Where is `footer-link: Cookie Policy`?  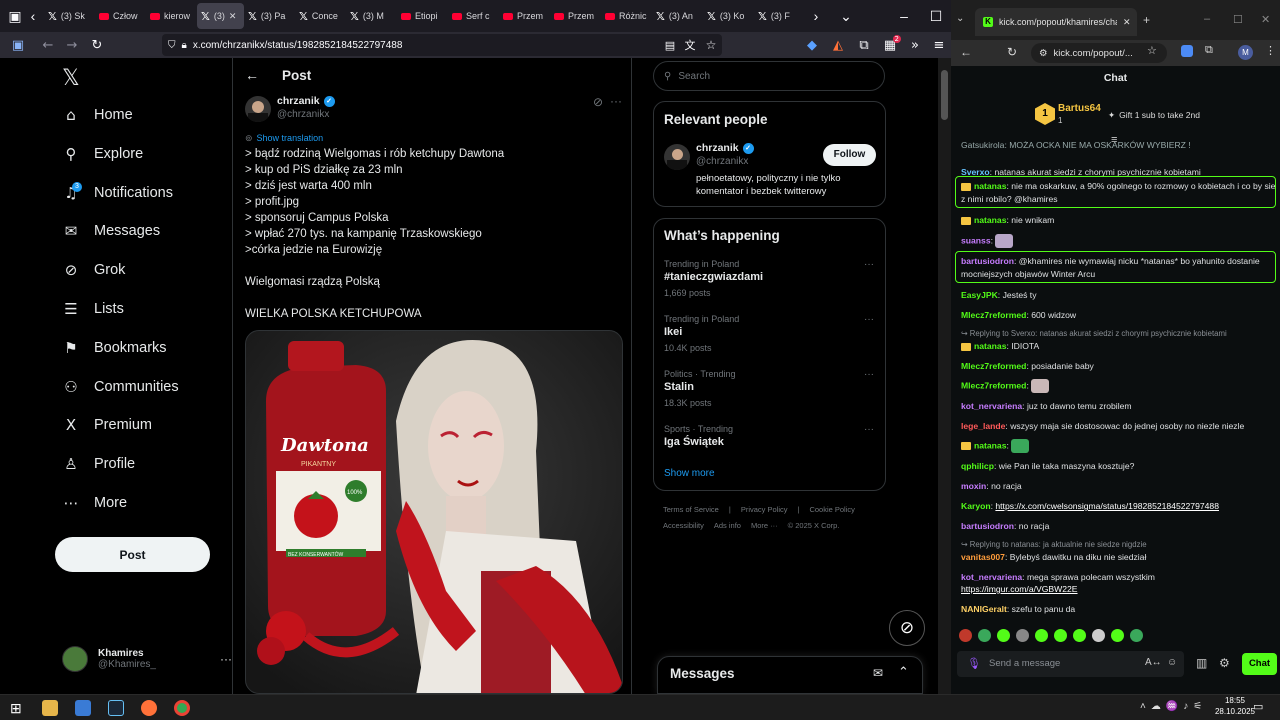
footer-link: Cookie Policy is located at coordinates (831, 509).